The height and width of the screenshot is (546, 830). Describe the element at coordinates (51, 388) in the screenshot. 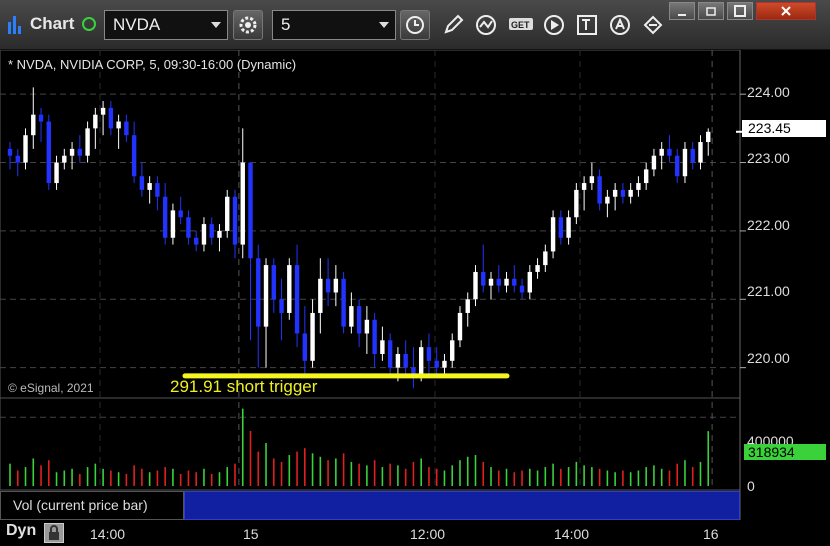

I see `copyright-text: © eSignal, 2021` at that location.